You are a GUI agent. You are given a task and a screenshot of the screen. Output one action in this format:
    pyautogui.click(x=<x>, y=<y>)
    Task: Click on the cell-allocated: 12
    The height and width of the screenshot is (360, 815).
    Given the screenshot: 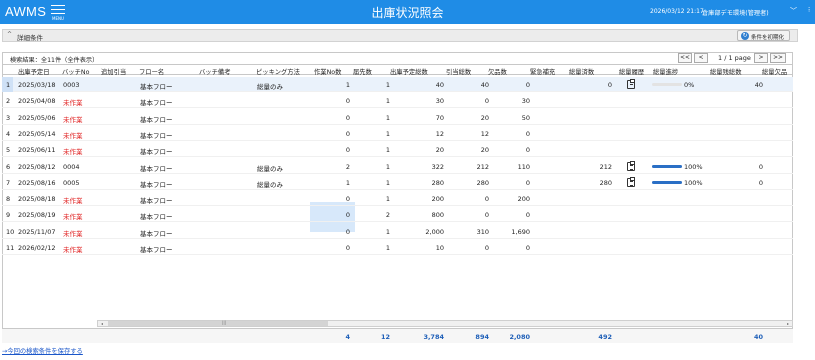 What is the action you would take?
    pyautogui.click(x=484, y=133)
    